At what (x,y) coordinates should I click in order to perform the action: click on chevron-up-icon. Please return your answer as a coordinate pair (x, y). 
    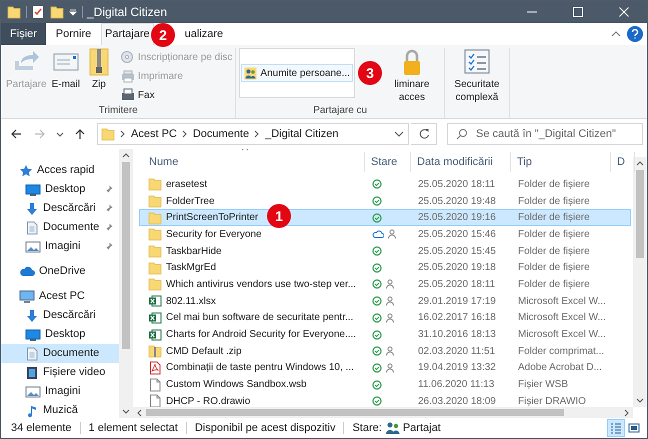
    Looking at the image, I should click on (126, 155).